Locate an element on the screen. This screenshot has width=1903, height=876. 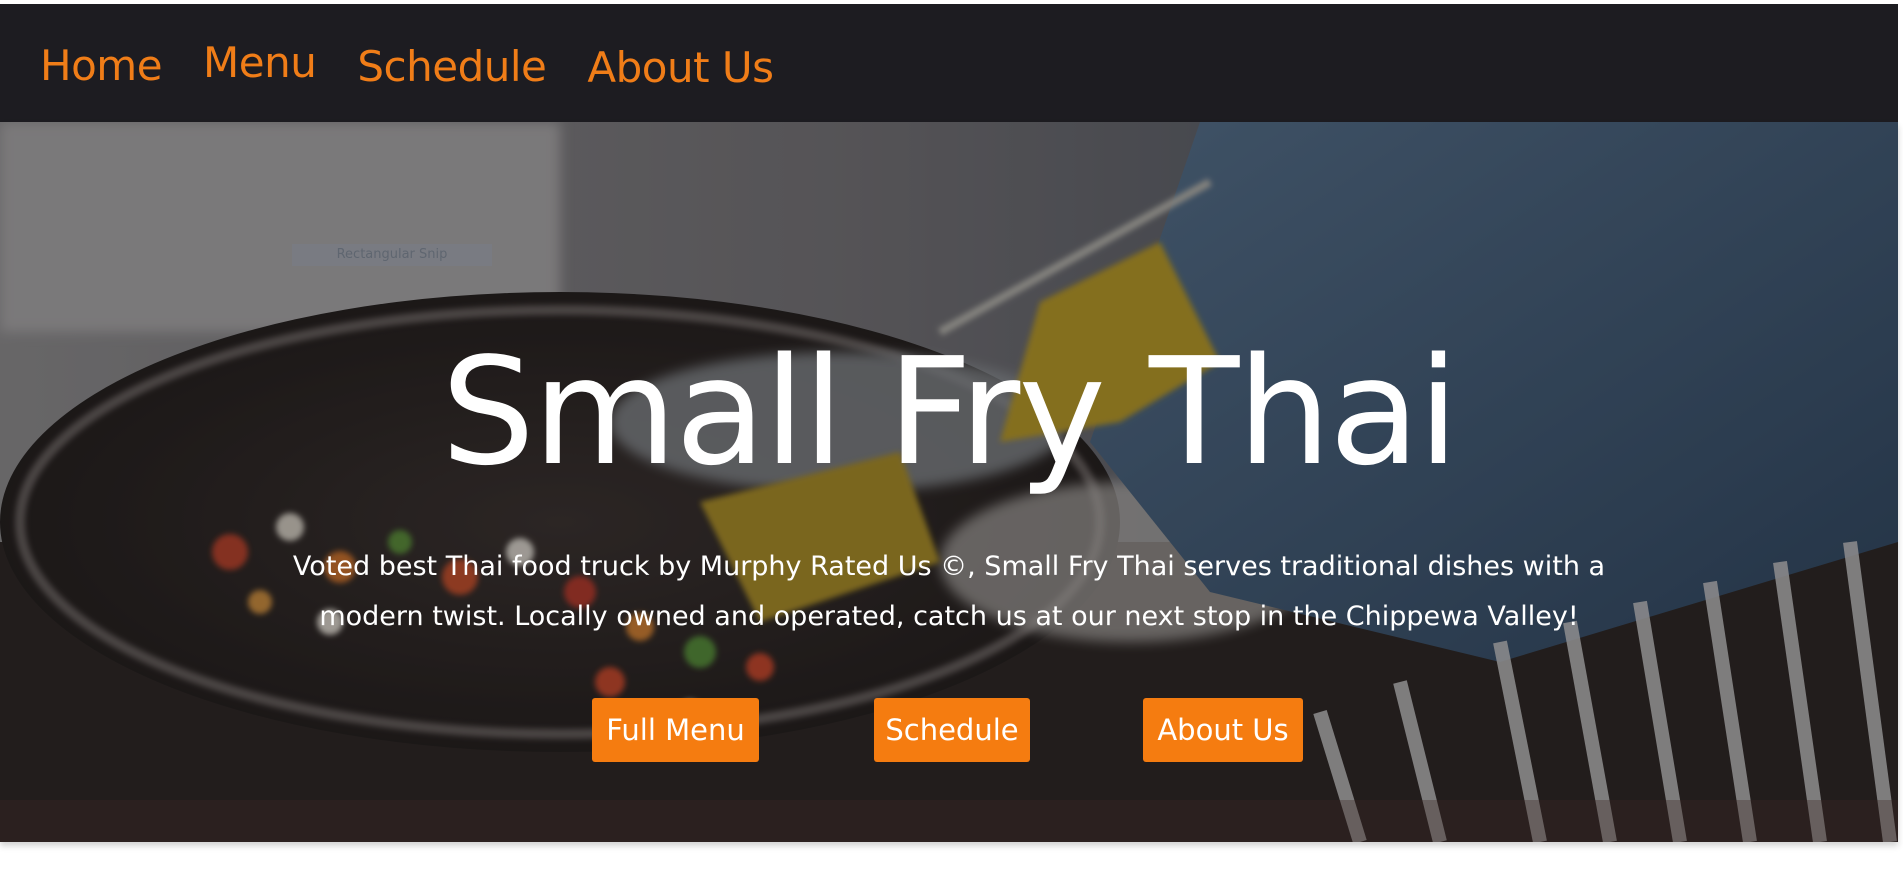
hero-title: Small Fry Thai is located at coordinates (950, 412).